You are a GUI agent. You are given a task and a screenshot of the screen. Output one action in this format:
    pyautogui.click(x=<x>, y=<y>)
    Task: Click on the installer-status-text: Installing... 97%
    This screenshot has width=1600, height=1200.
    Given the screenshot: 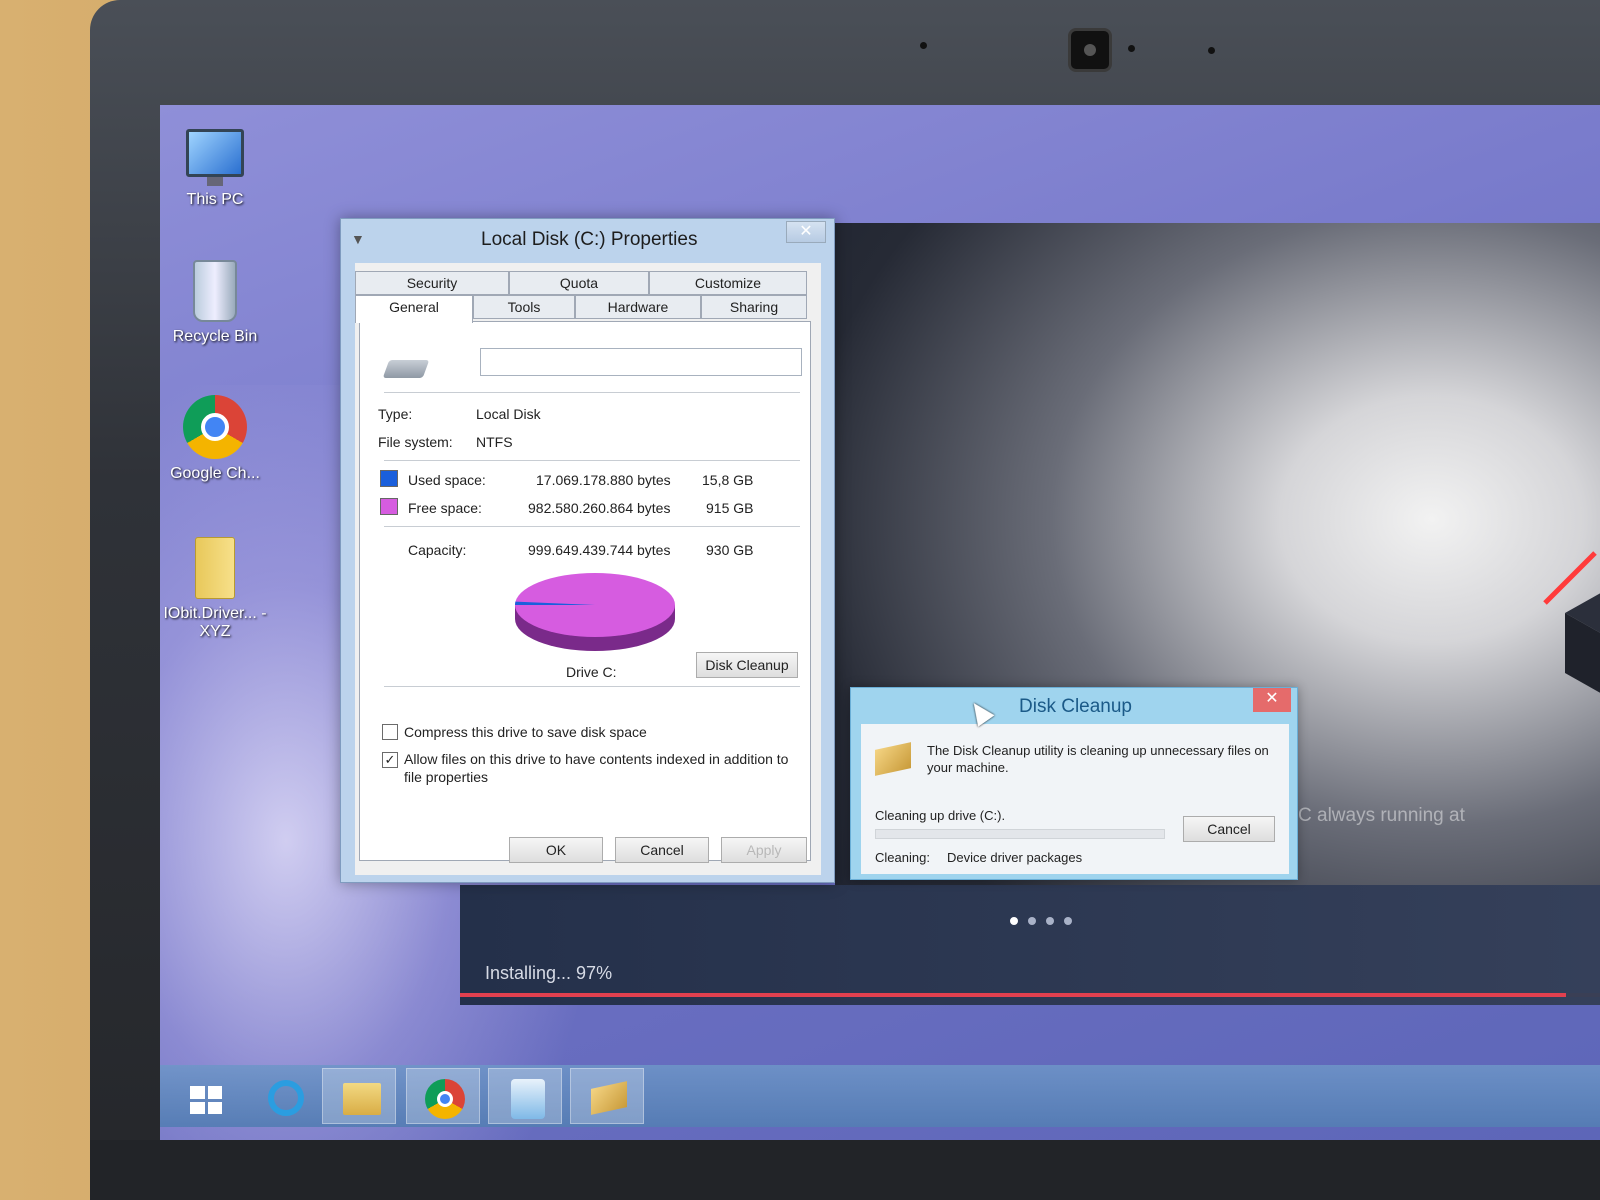 What is the action you would take?
    pyautogui.click(x=549, y=973)
    